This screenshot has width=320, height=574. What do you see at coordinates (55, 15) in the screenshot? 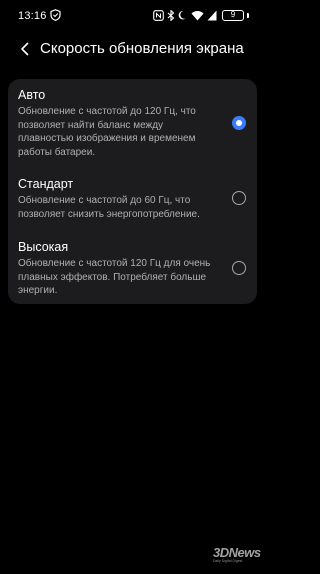
I see `shield-icon` at bounding box center [55, 15].